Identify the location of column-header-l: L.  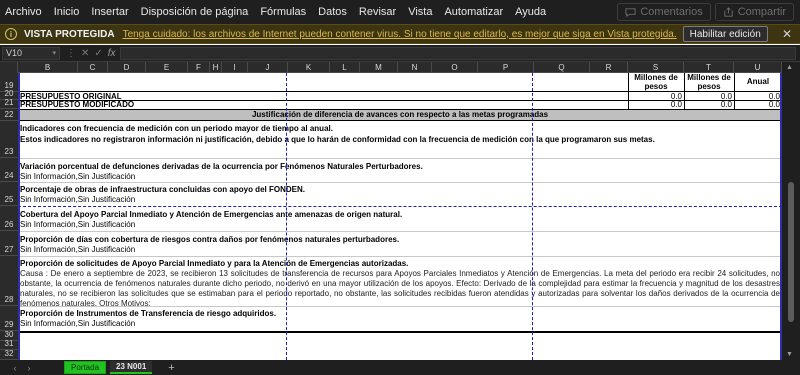
(345, 67).